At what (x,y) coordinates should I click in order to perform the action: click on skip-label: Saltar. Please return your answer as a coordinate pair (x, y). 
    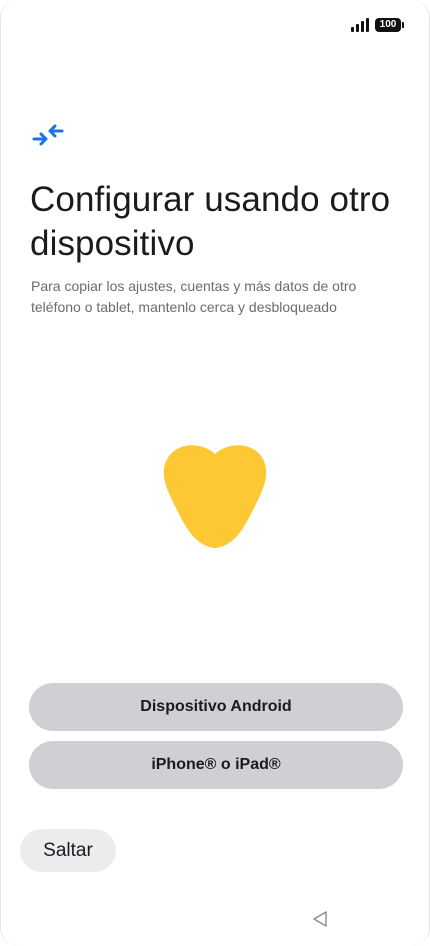
    Looking at the image, I should click on (68, 850).